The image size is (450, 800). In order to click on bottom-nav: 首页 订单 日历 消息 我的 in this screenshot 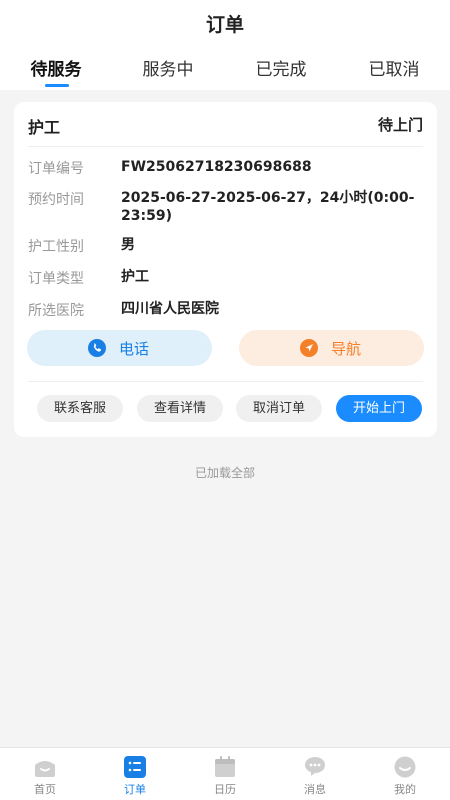, I will do `click(225, 773)`.